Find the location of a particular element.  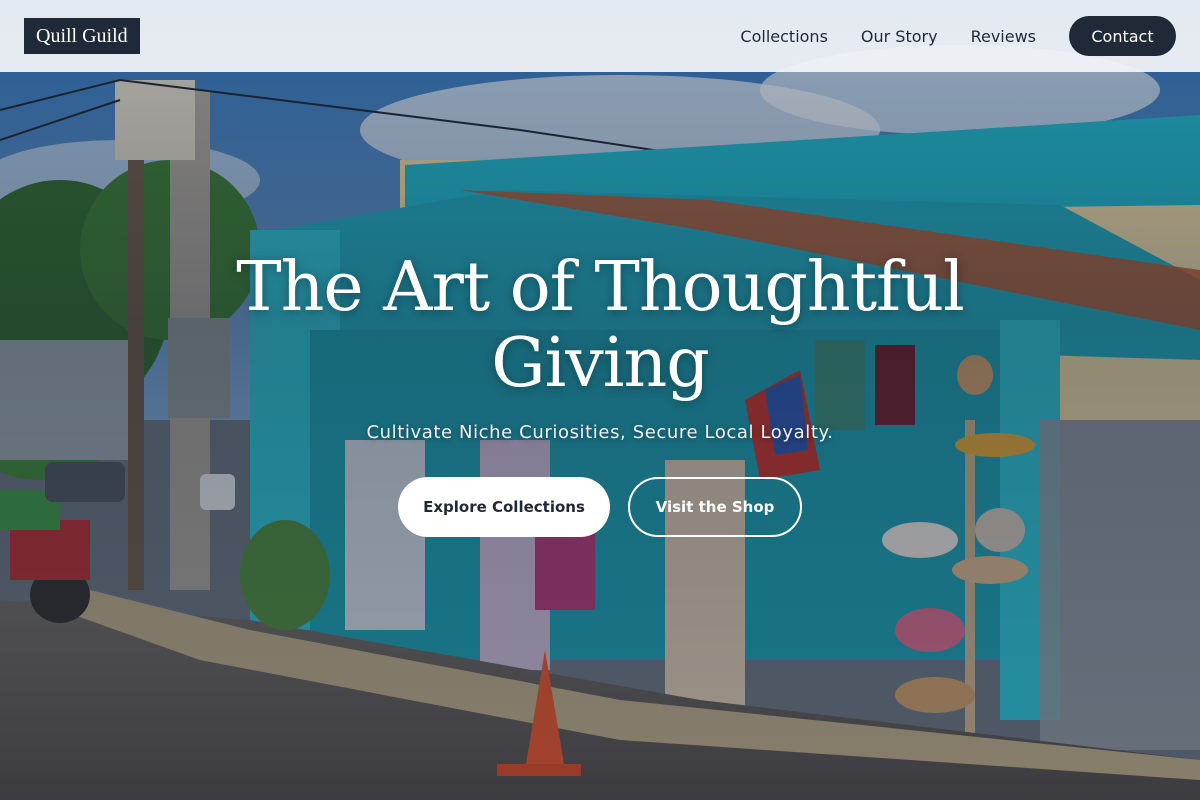

nav-link-our-story: Our Story is located at coordinates (899, 36).